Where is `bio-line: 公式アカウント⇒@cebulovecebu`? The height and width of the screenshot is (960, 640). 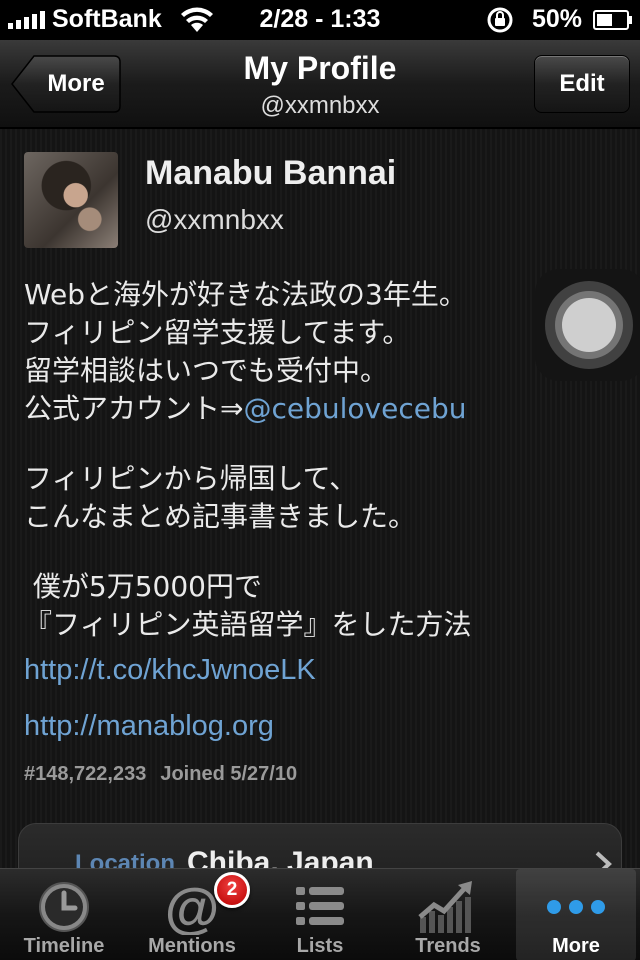
bio-line: 公式アカウント⇒@cebulovecebu is located at coordinates (304, 409).